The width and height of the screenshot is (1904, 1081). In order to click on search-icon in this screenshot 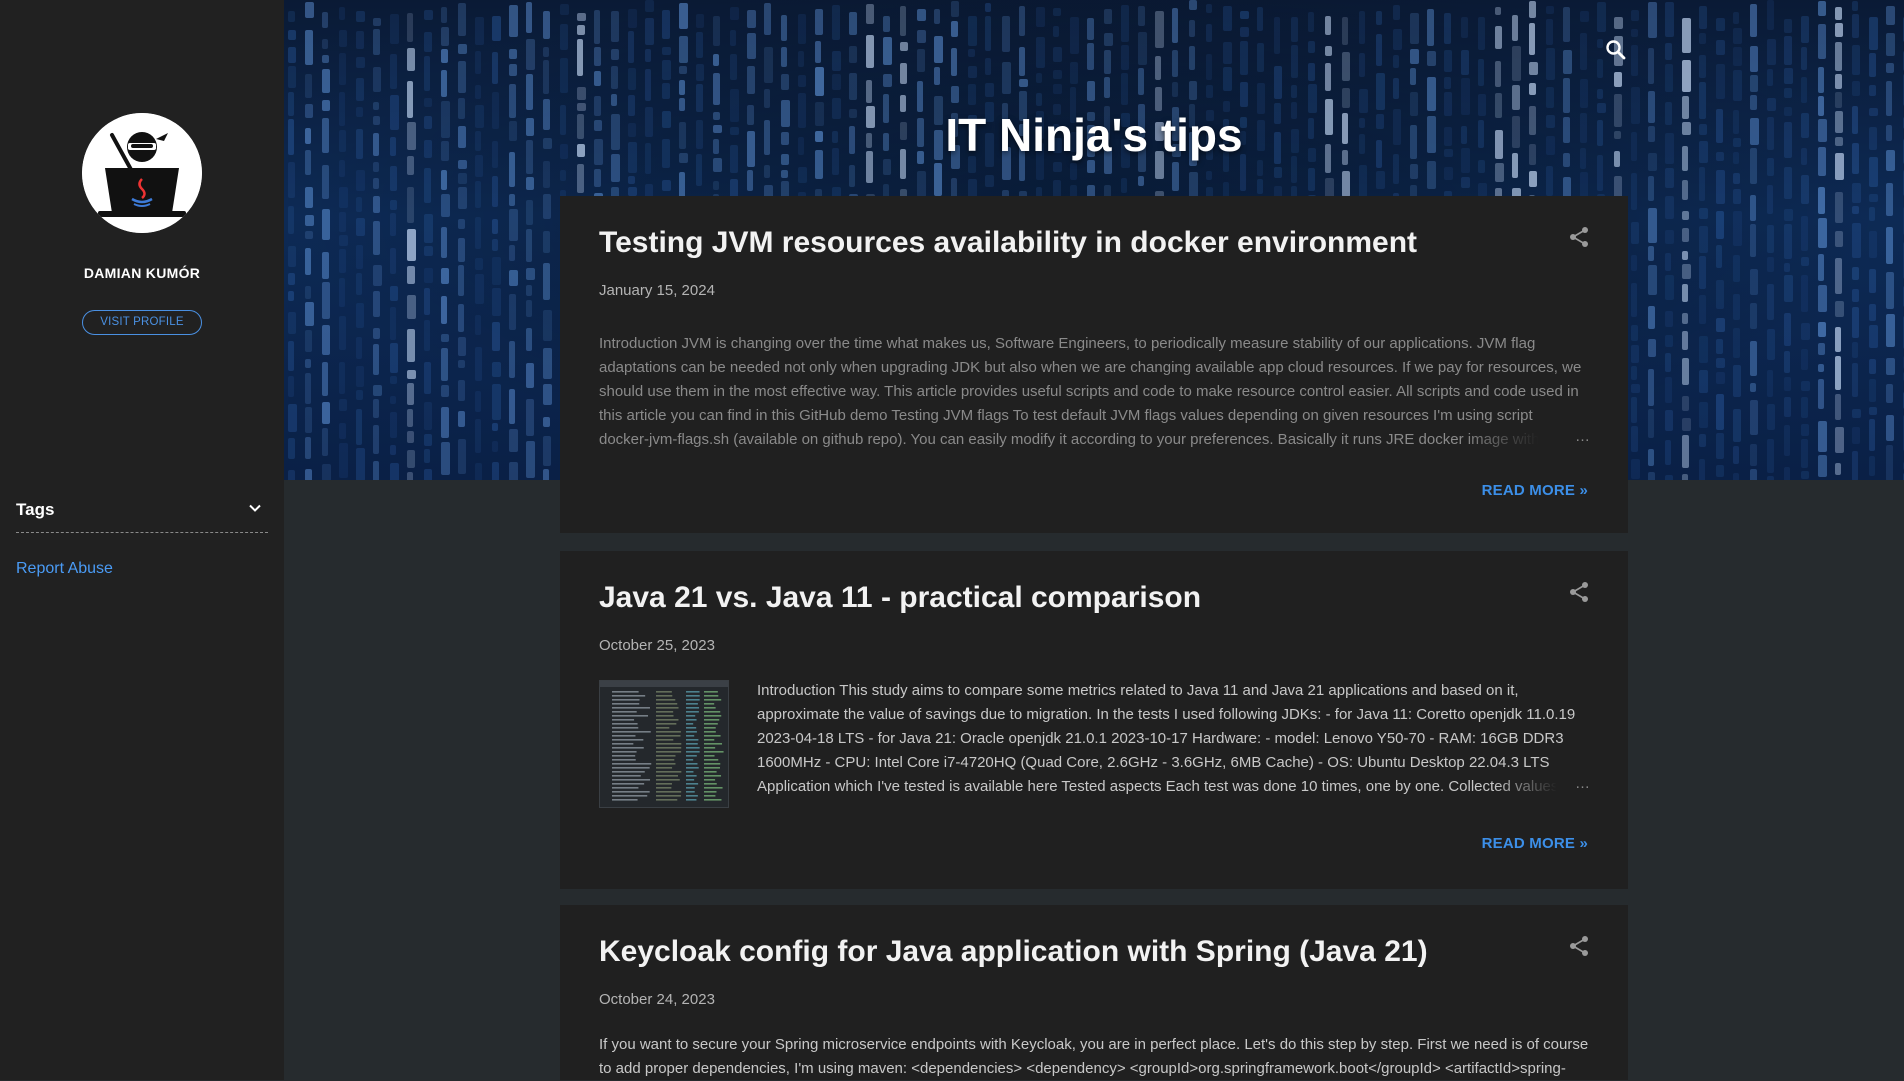, I will do `click(1616, 50)`.